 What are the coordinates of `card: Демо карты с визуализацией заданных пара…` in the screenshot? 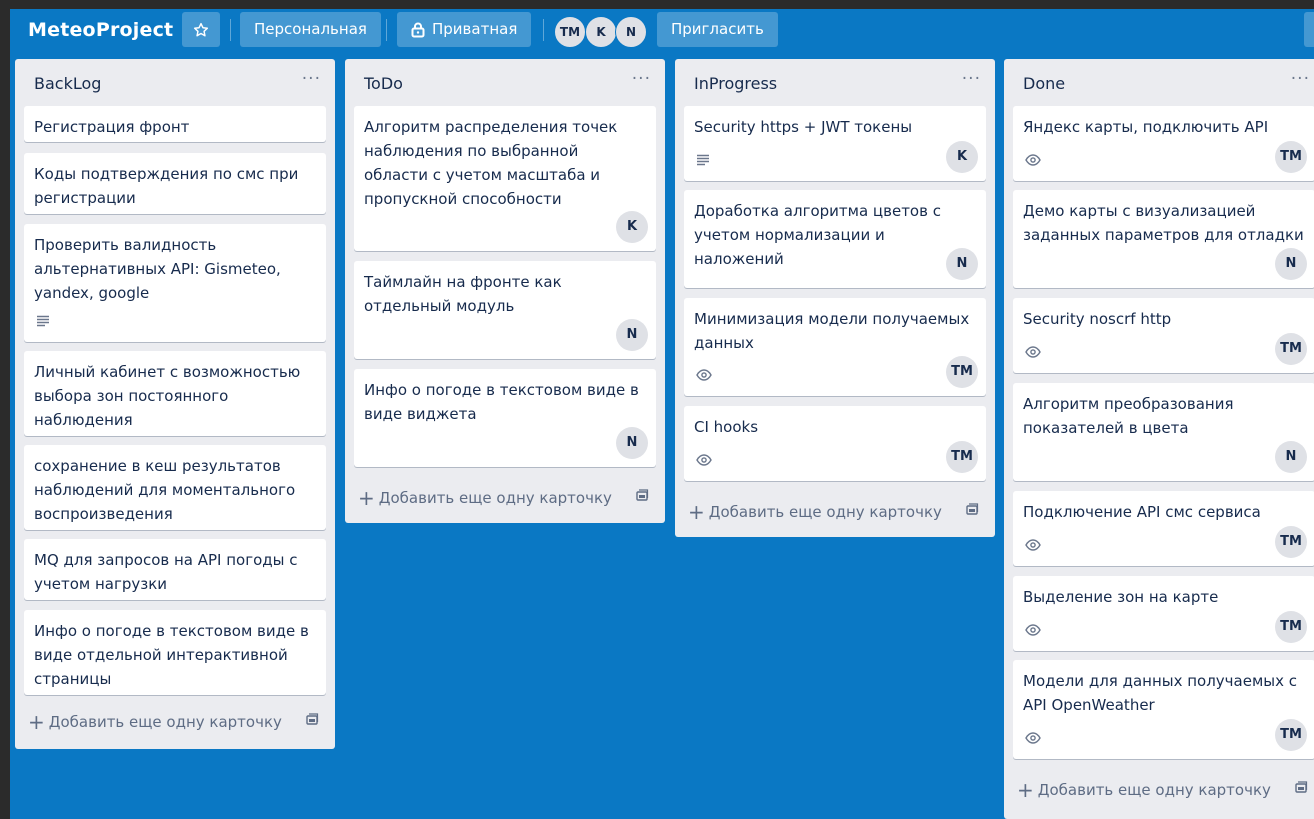 It's located at (1163, 239).